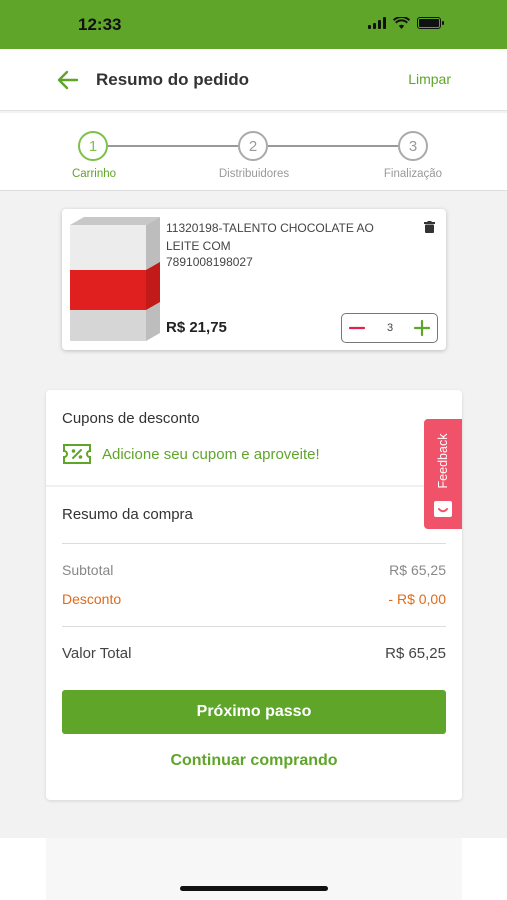 The width and height of the screenshot is (507, 900). Describe the element at coordinates (422, 328) in the screenshot. I see `plus-icon` at that location.